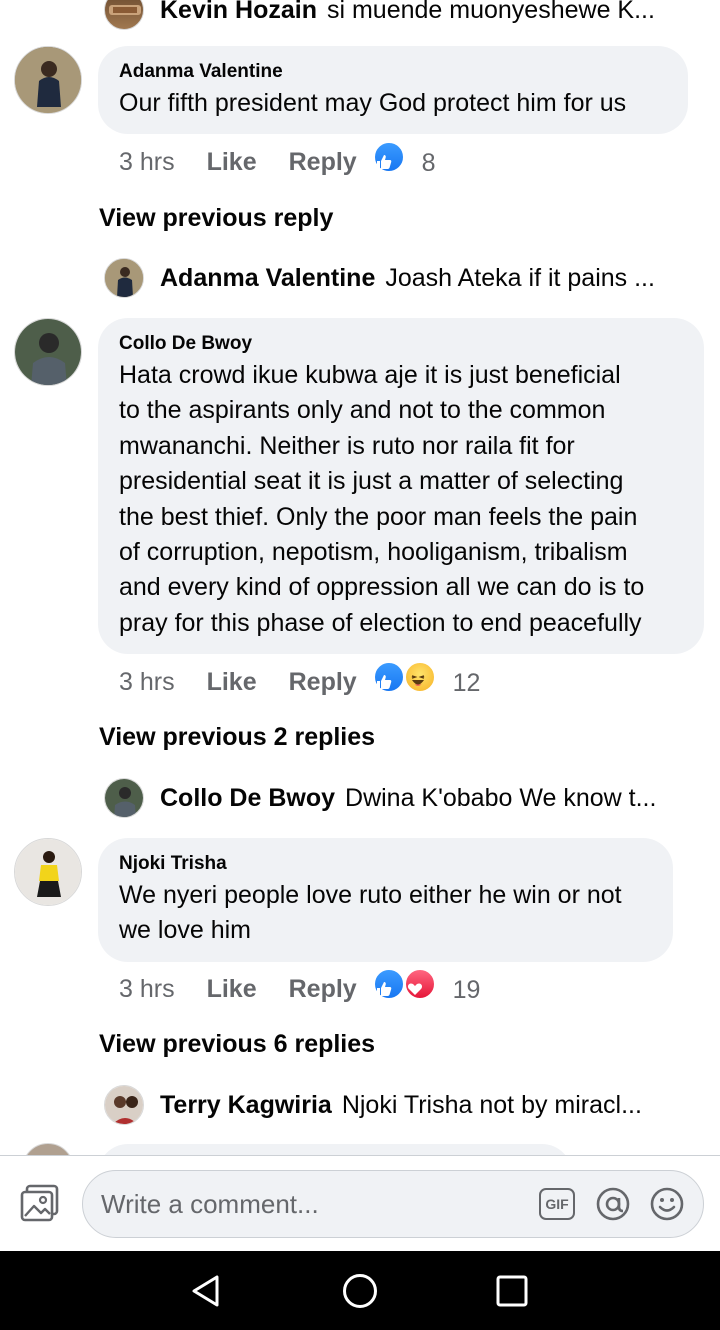  What do you see at coordinates (512, 1291) in the screenshot?
I see `recents-icon` at bounding box center [512, 1291].